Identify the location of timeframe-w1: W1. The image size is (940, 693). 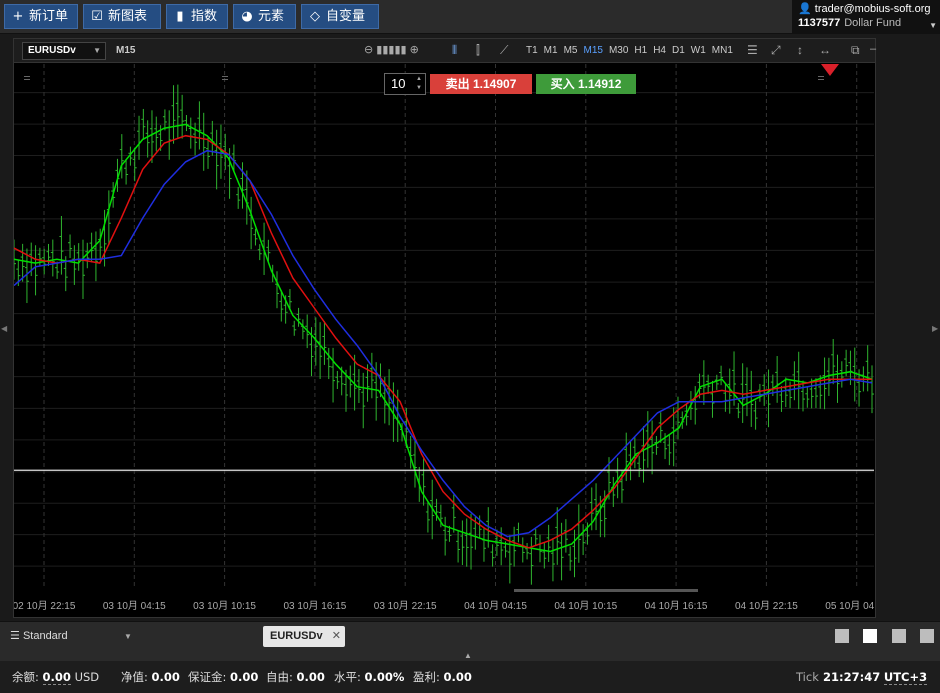
(698, 50).